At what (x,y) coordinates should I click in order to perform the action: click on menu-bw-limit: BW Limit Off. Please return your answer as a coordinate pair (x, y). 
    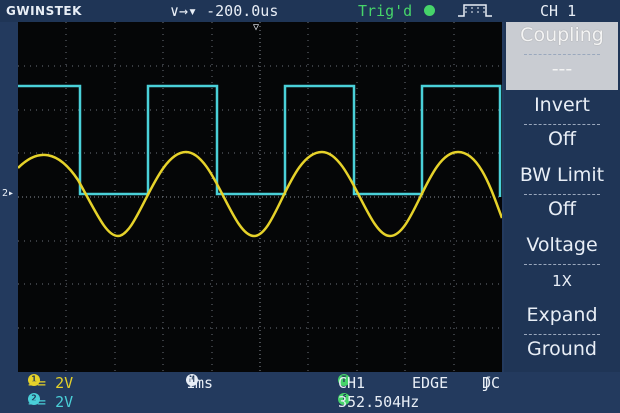
    Looking at the image, I should click on (562, 196).